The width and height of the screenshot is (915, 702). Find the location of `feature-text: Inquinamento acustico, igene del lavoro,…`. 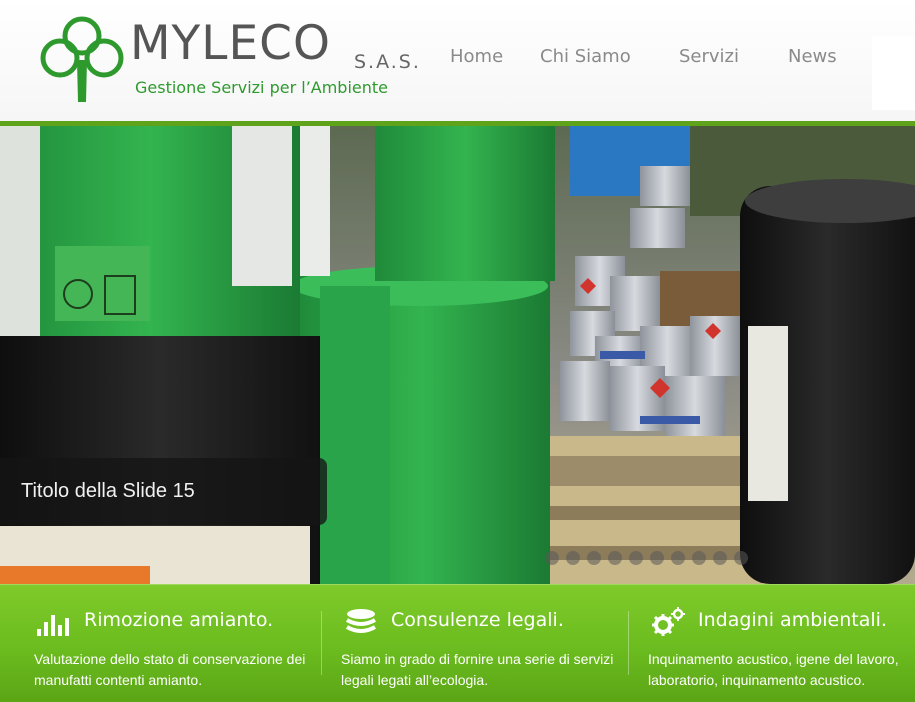

feature-text: Inquinamento acustico, igene del lavoro,… is located at coordinates (773, 669).